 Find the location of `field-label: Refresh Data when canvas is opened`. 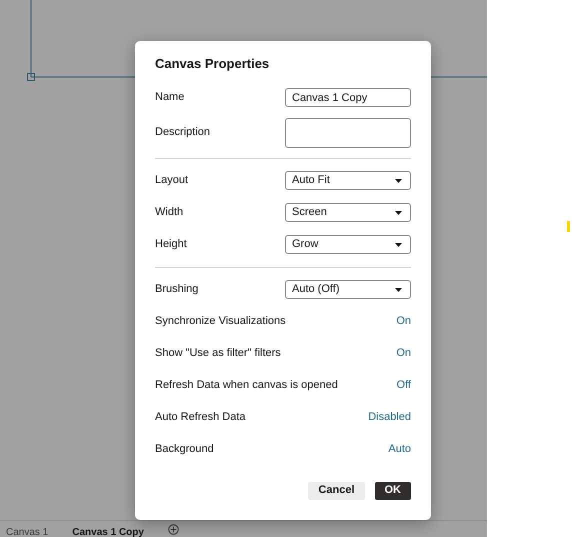

field-label: Refresh Data when canvas is opened is located at coordinates (246, 386).